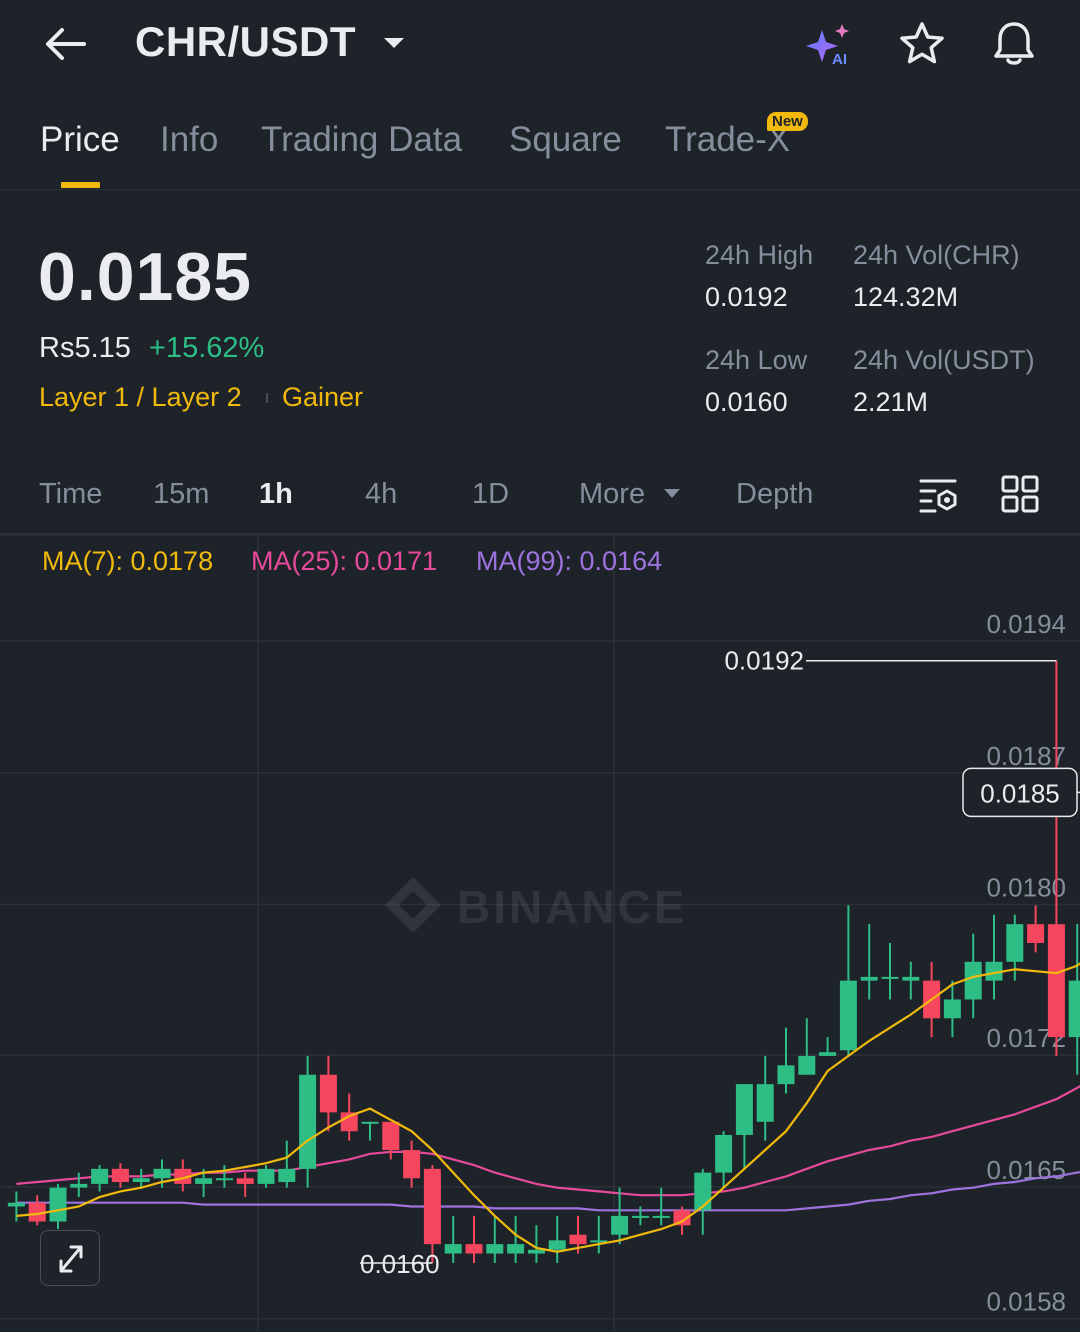 The width and height of the screenshot is (1080, 1332). Describe the element at coordinates (1014, 43) in the screenshot. I see `bell-icon` at that location.